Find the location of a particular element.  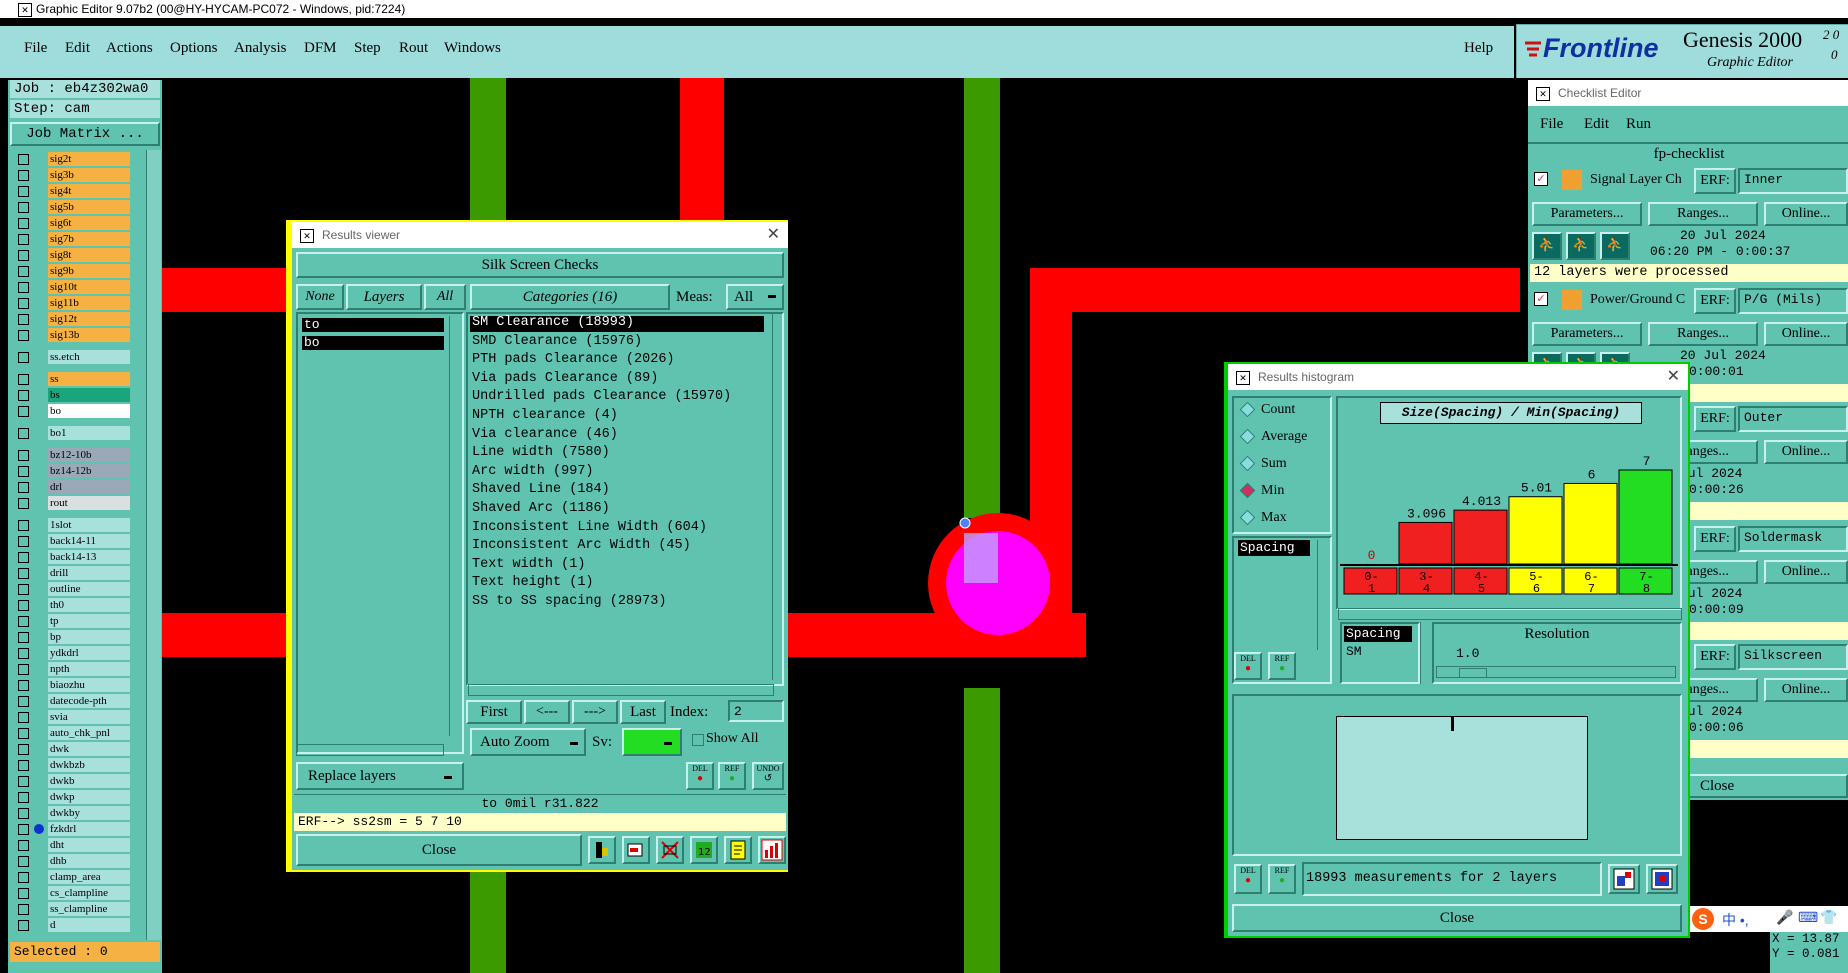

prev-button: <--- is located at coordinates (547, 712).